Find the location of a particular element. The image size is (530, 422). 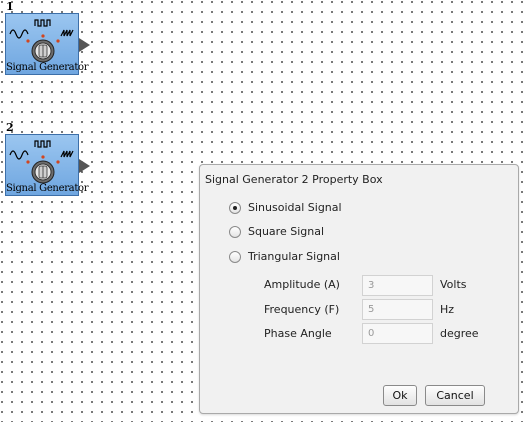

amplitude-label: Amplitude (A) is located at coordinates (302, 284).